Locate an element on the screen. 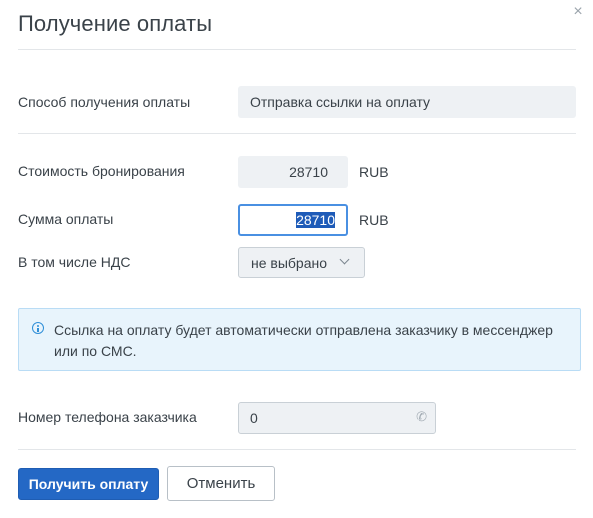 This screenshot has width=593, height=518. booking-cost-value: 28710 is located at coordinates (293, 172).